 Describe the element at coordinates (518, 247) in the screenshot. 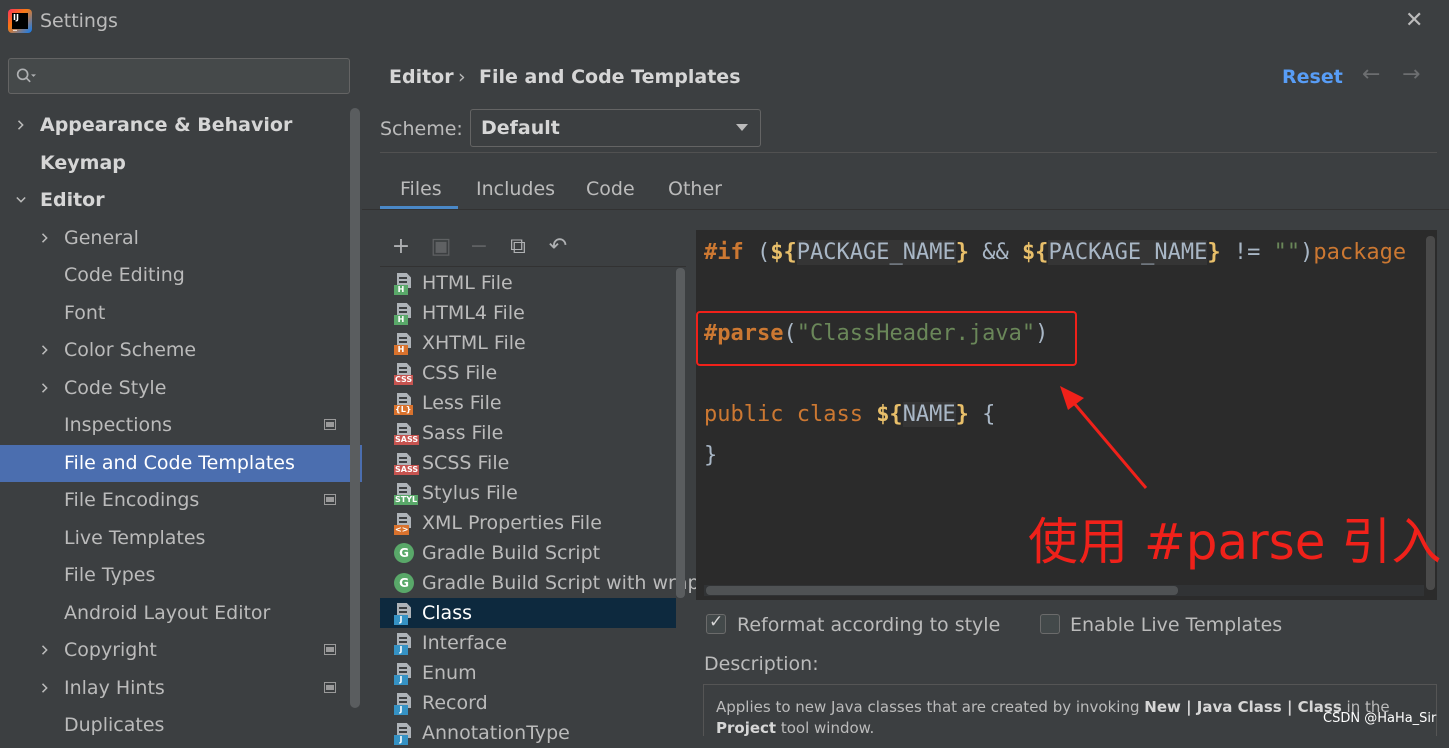

I see `copy-icon: ⧉` at that location.